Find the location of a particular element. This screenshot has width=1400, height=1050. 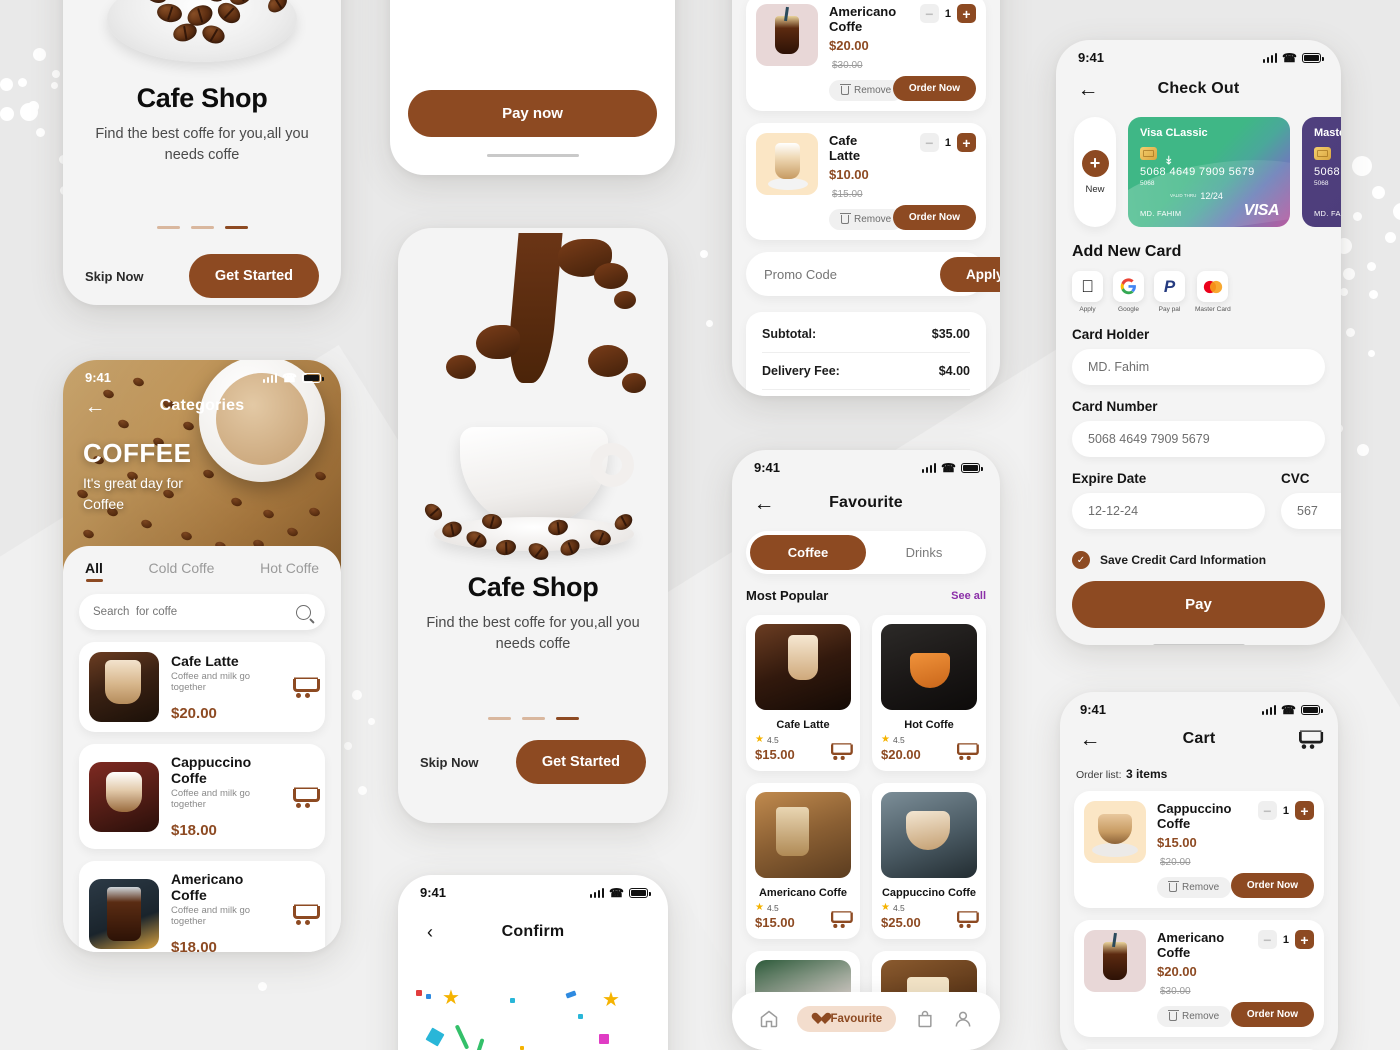

tab-all: All is located at coordinates (94, 571).